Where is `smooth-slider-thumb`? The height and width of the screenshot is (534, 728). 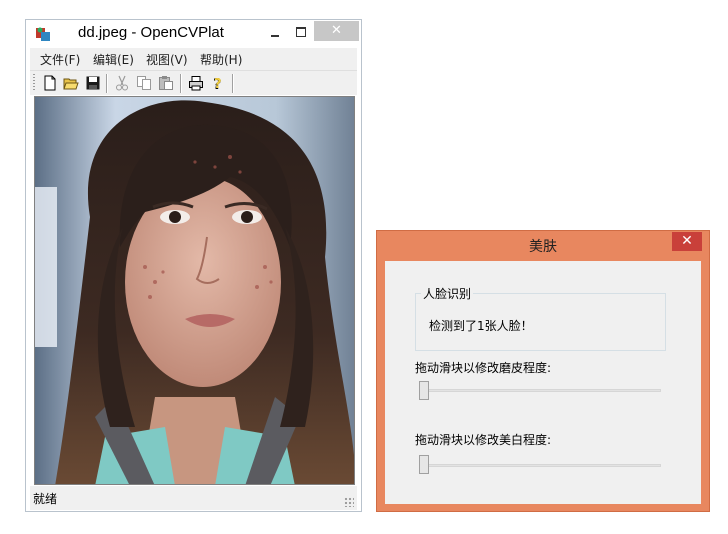 smooth-slider-thumb is located at coordinates (424, 390).